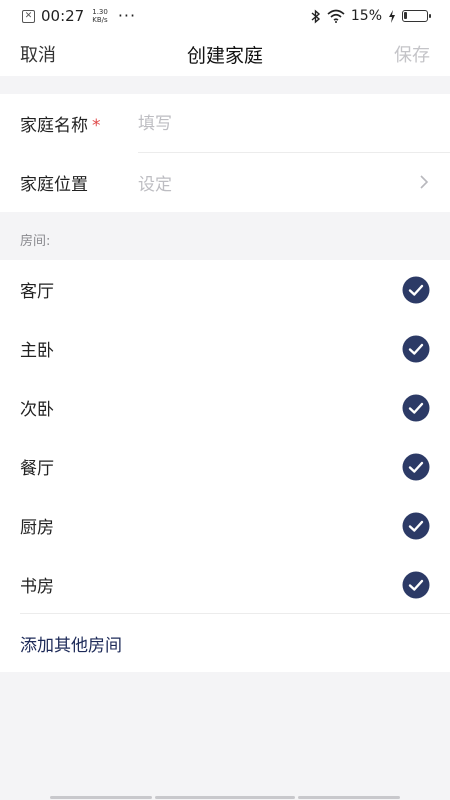 This screenshot has width=450, height=800. I want to click on nav-bar: 取消 创建家庭 保存, so click(225, 54).